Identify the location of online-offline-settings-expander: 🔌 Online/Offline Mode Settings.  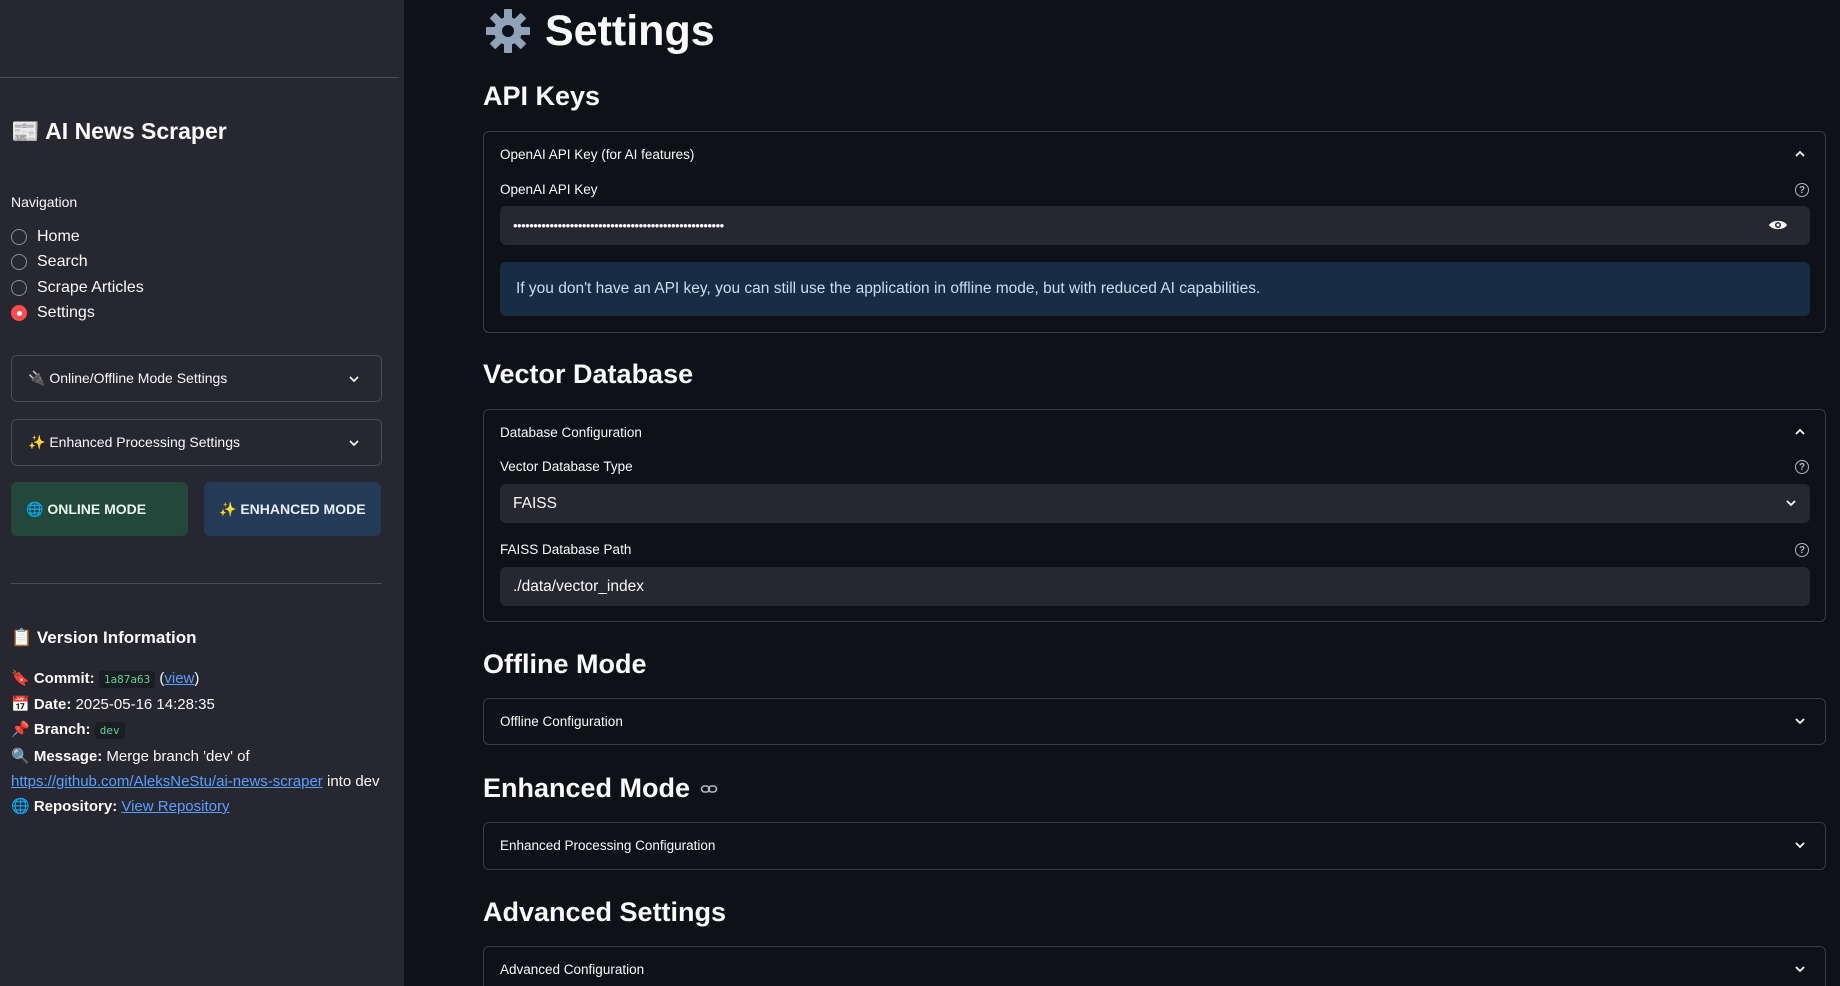
(196, 378).